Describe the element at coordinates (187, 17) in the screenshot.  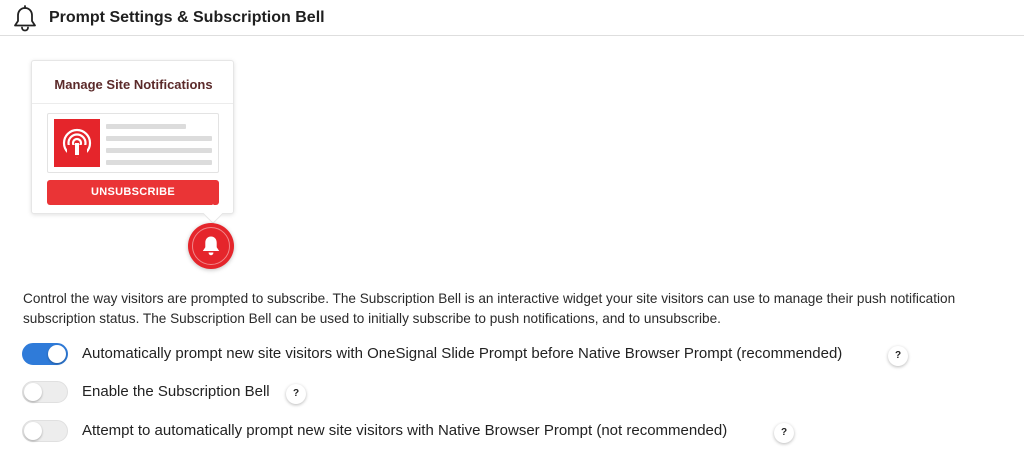
I see `page-title: Prompt Settings & Subscription Bell` at that location.